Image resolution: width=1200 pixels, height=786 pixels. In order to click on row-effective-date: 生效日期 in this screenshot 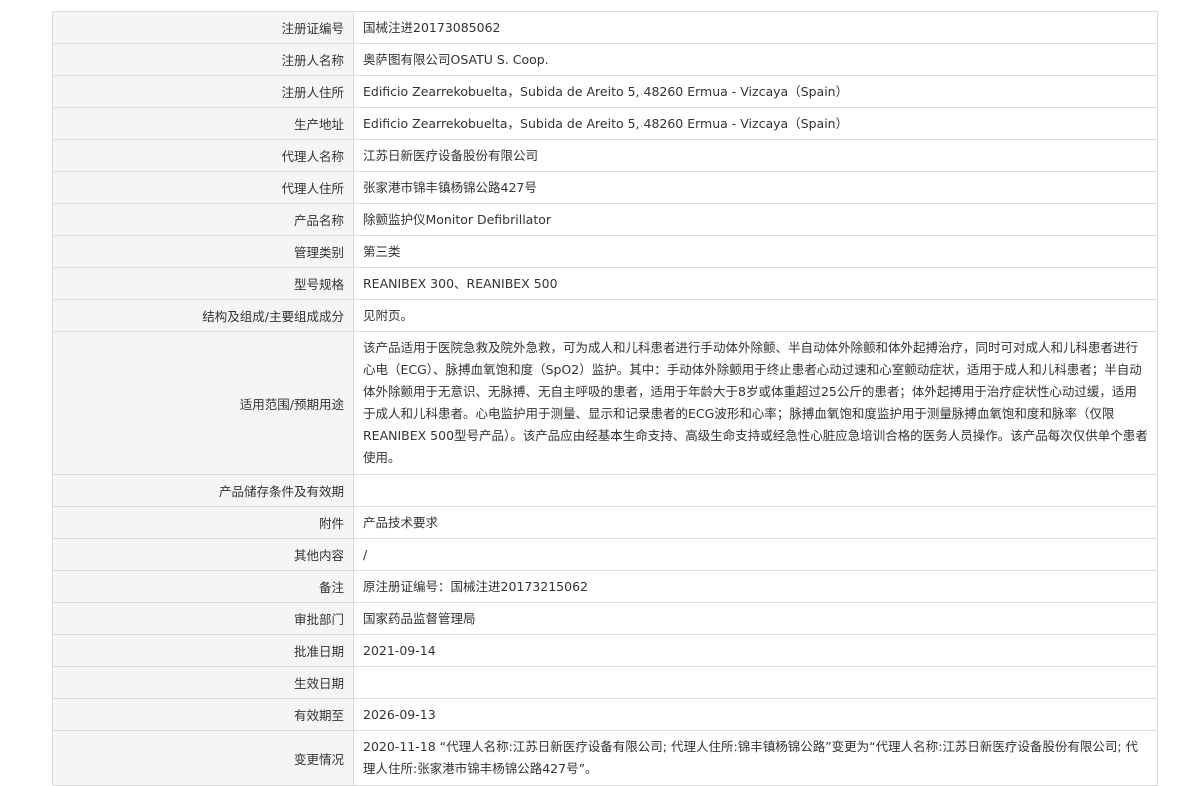, I will do `click(605, 682)`.